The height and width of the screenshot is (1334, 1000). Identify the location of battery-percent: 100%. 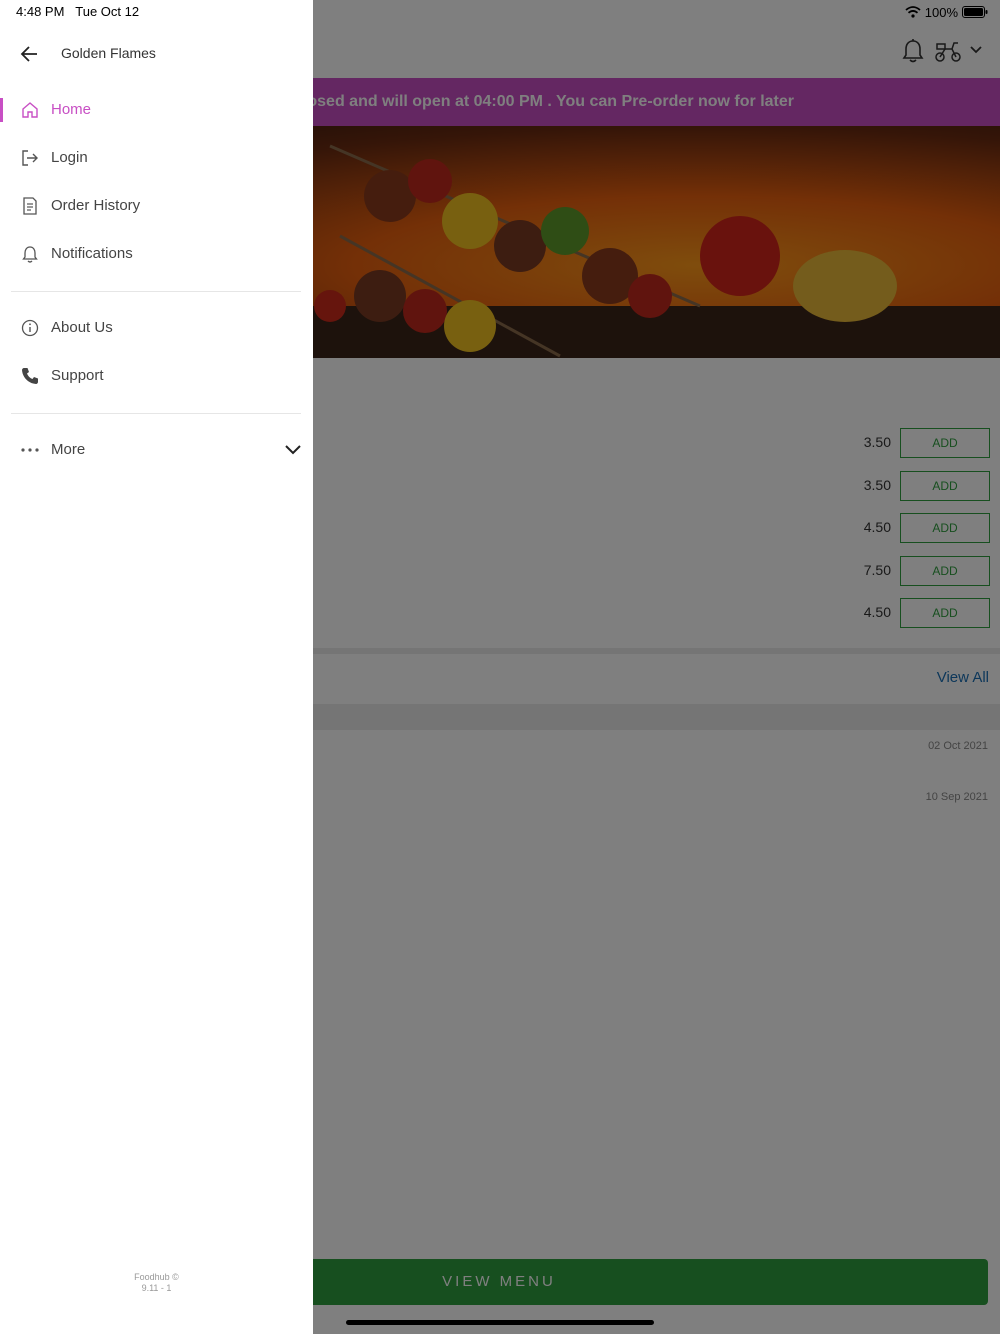
(941, 12).